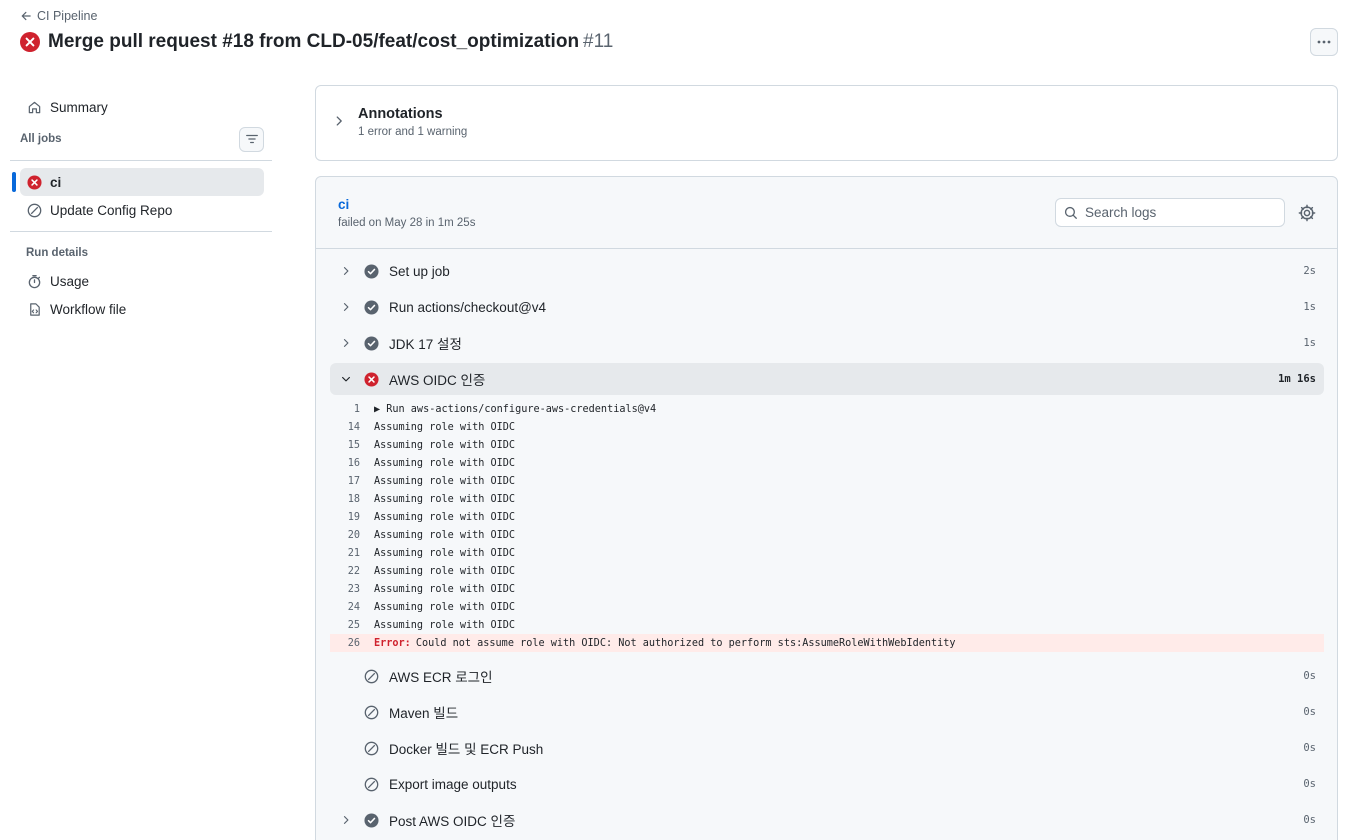  What do you see at coordinates (35, 309) in the screenshot?
I see `file-code-icon` at bounding box center [35, 309].